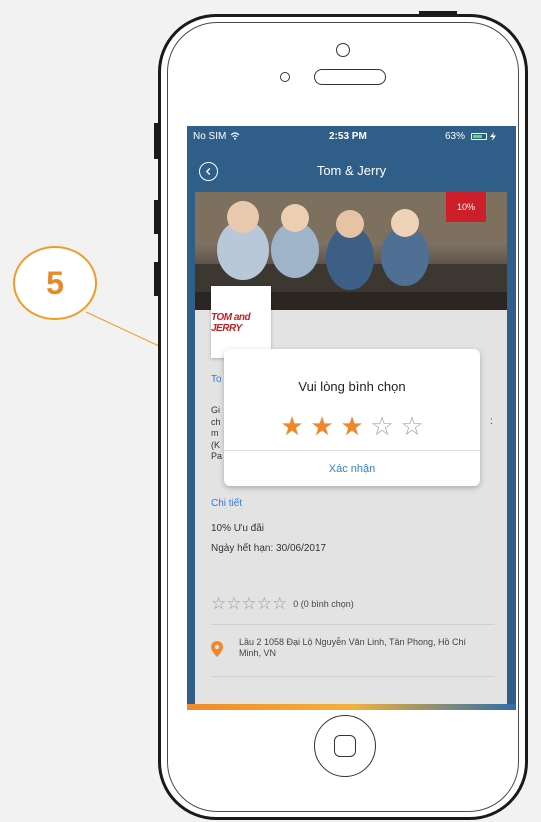 The width and height of the screenshot is (541, 822). Describe the element at coordinates (455, 136) in the screenshot. I see `battery-percent: 63%` at that location.